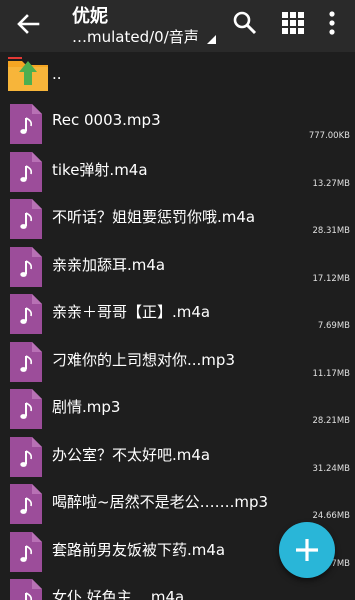 This screenshot has height=600, width=355. Describe the element at coordinates (333, 326) in the screenshot. I see `file-size: 7.69MB` at that location.